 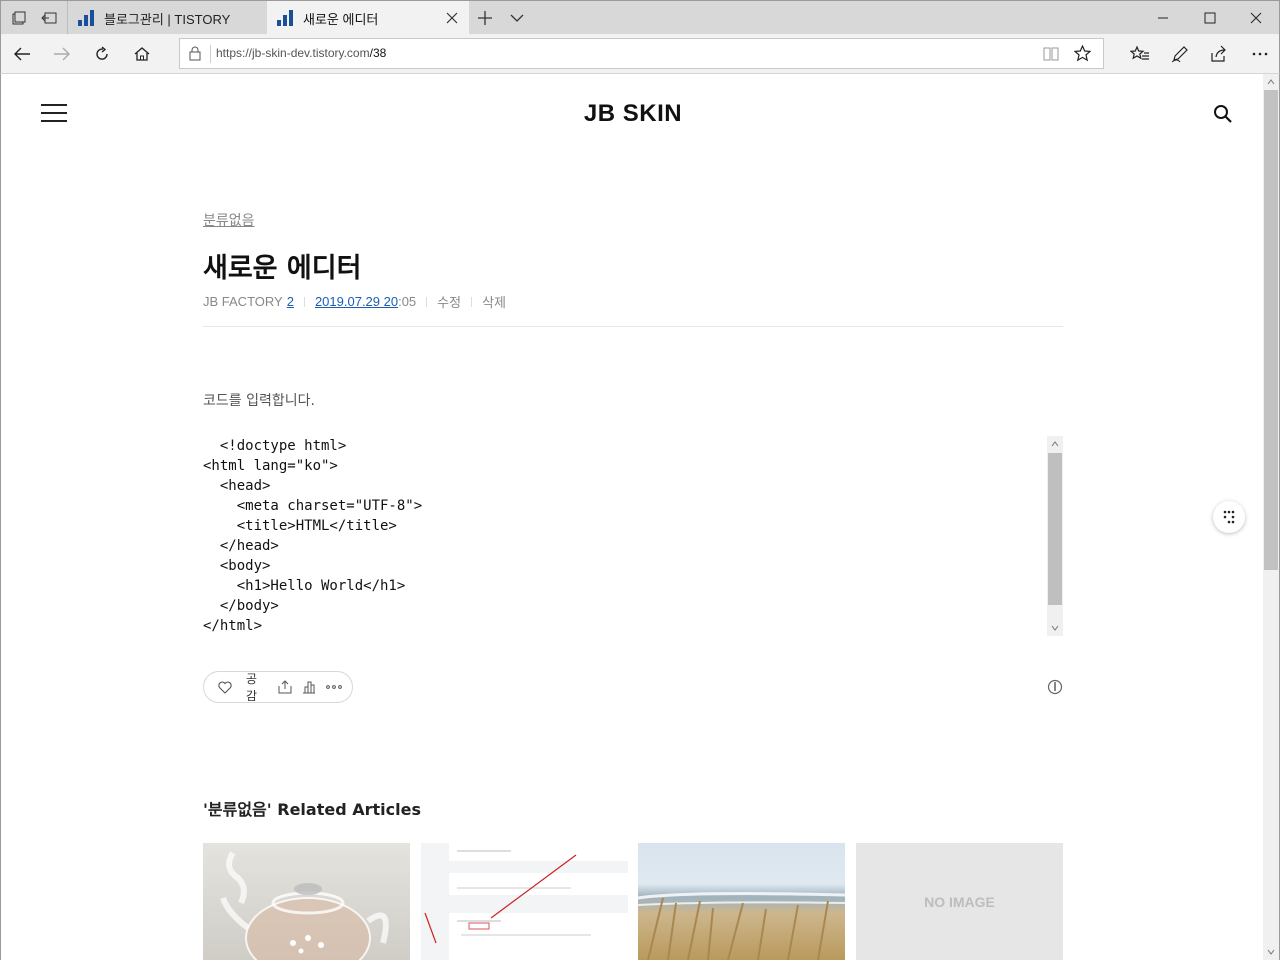 I want to click on new-tab-icon, so click(x=485, y=18).